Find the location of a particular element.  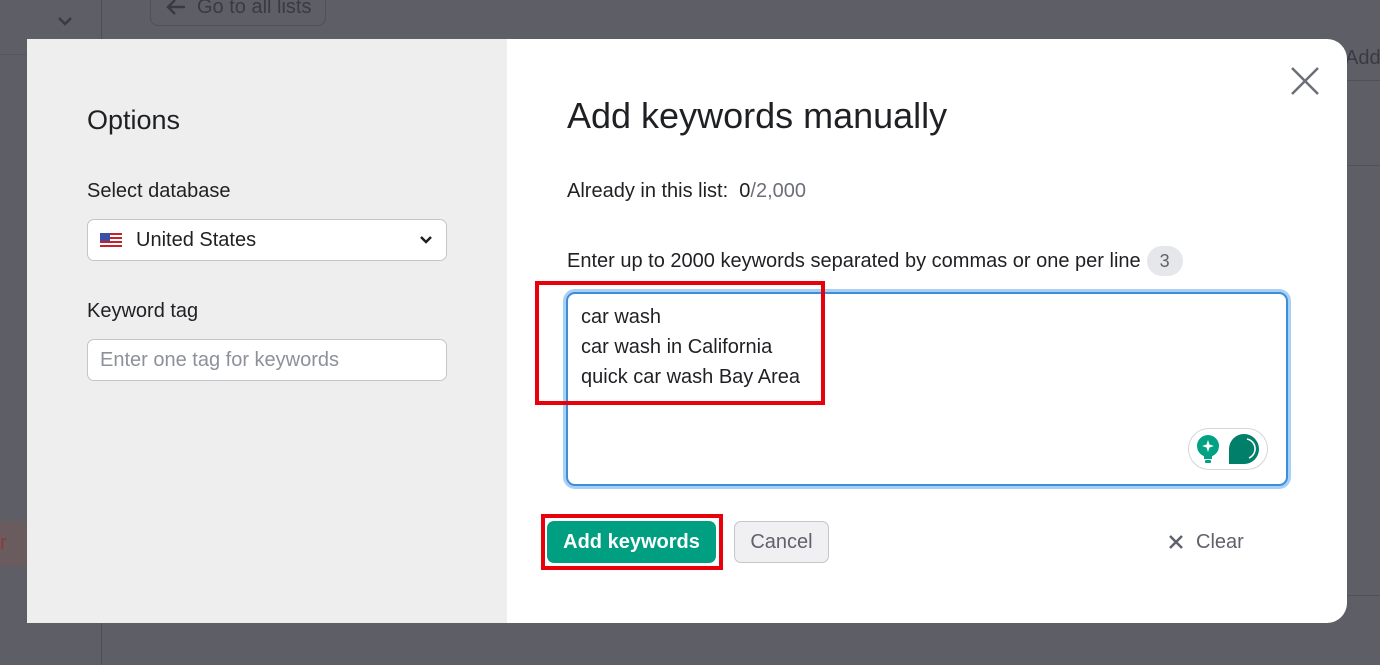

database-select: United States is located at coordinates (267, 240).